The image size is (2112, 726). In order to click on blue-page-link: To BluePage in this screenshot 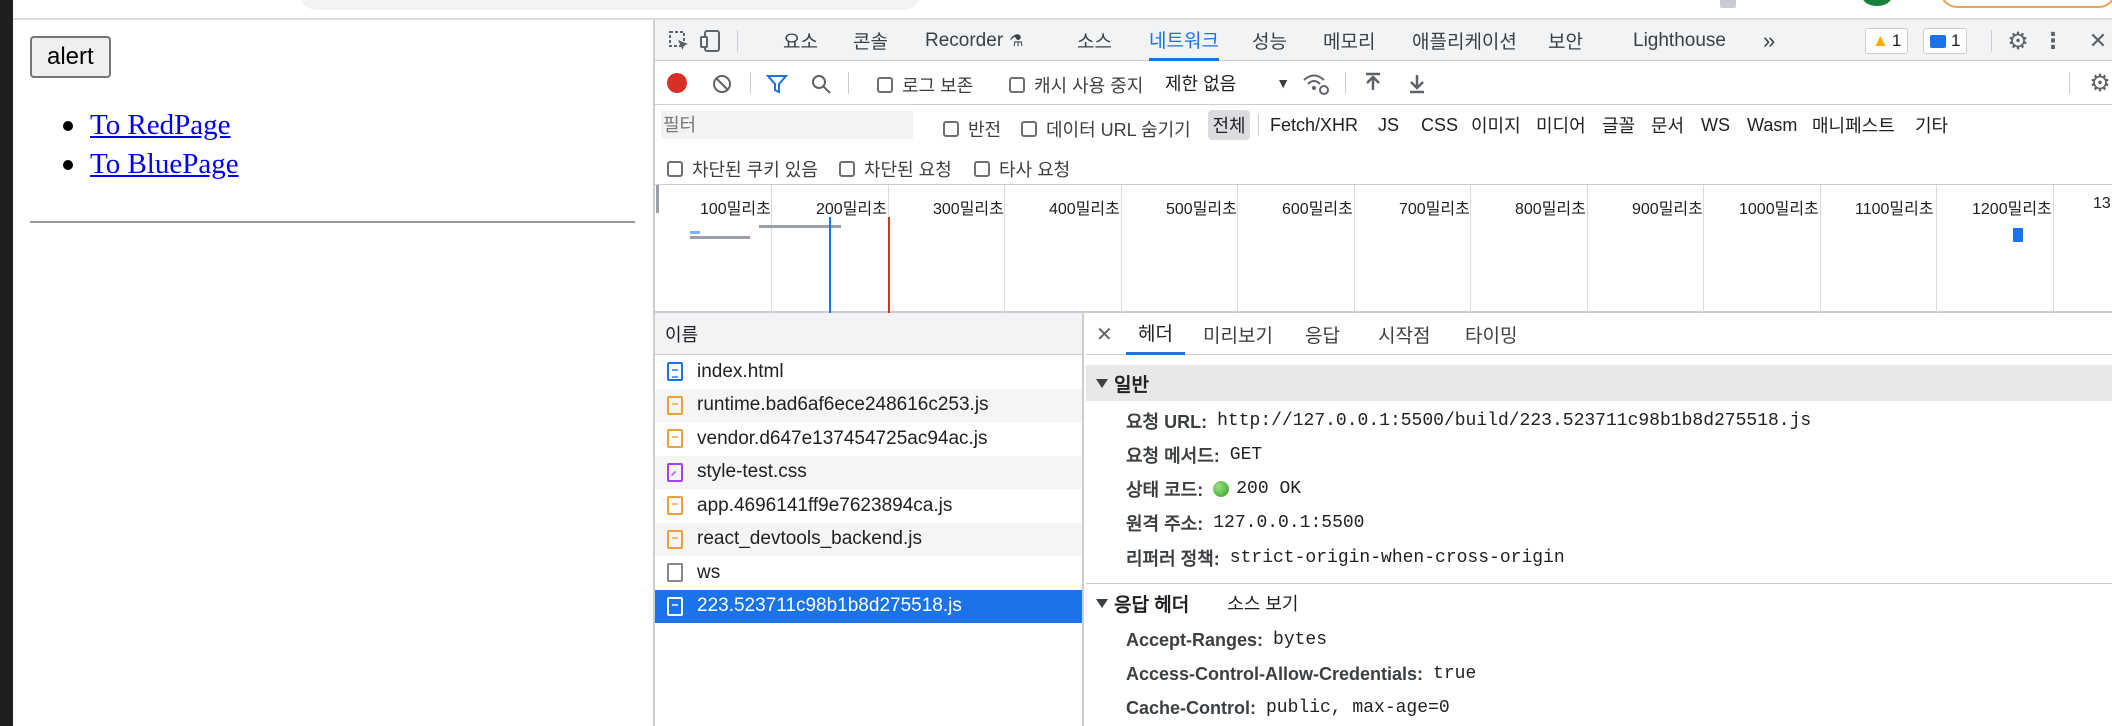, I will do `click(164, 164)`.